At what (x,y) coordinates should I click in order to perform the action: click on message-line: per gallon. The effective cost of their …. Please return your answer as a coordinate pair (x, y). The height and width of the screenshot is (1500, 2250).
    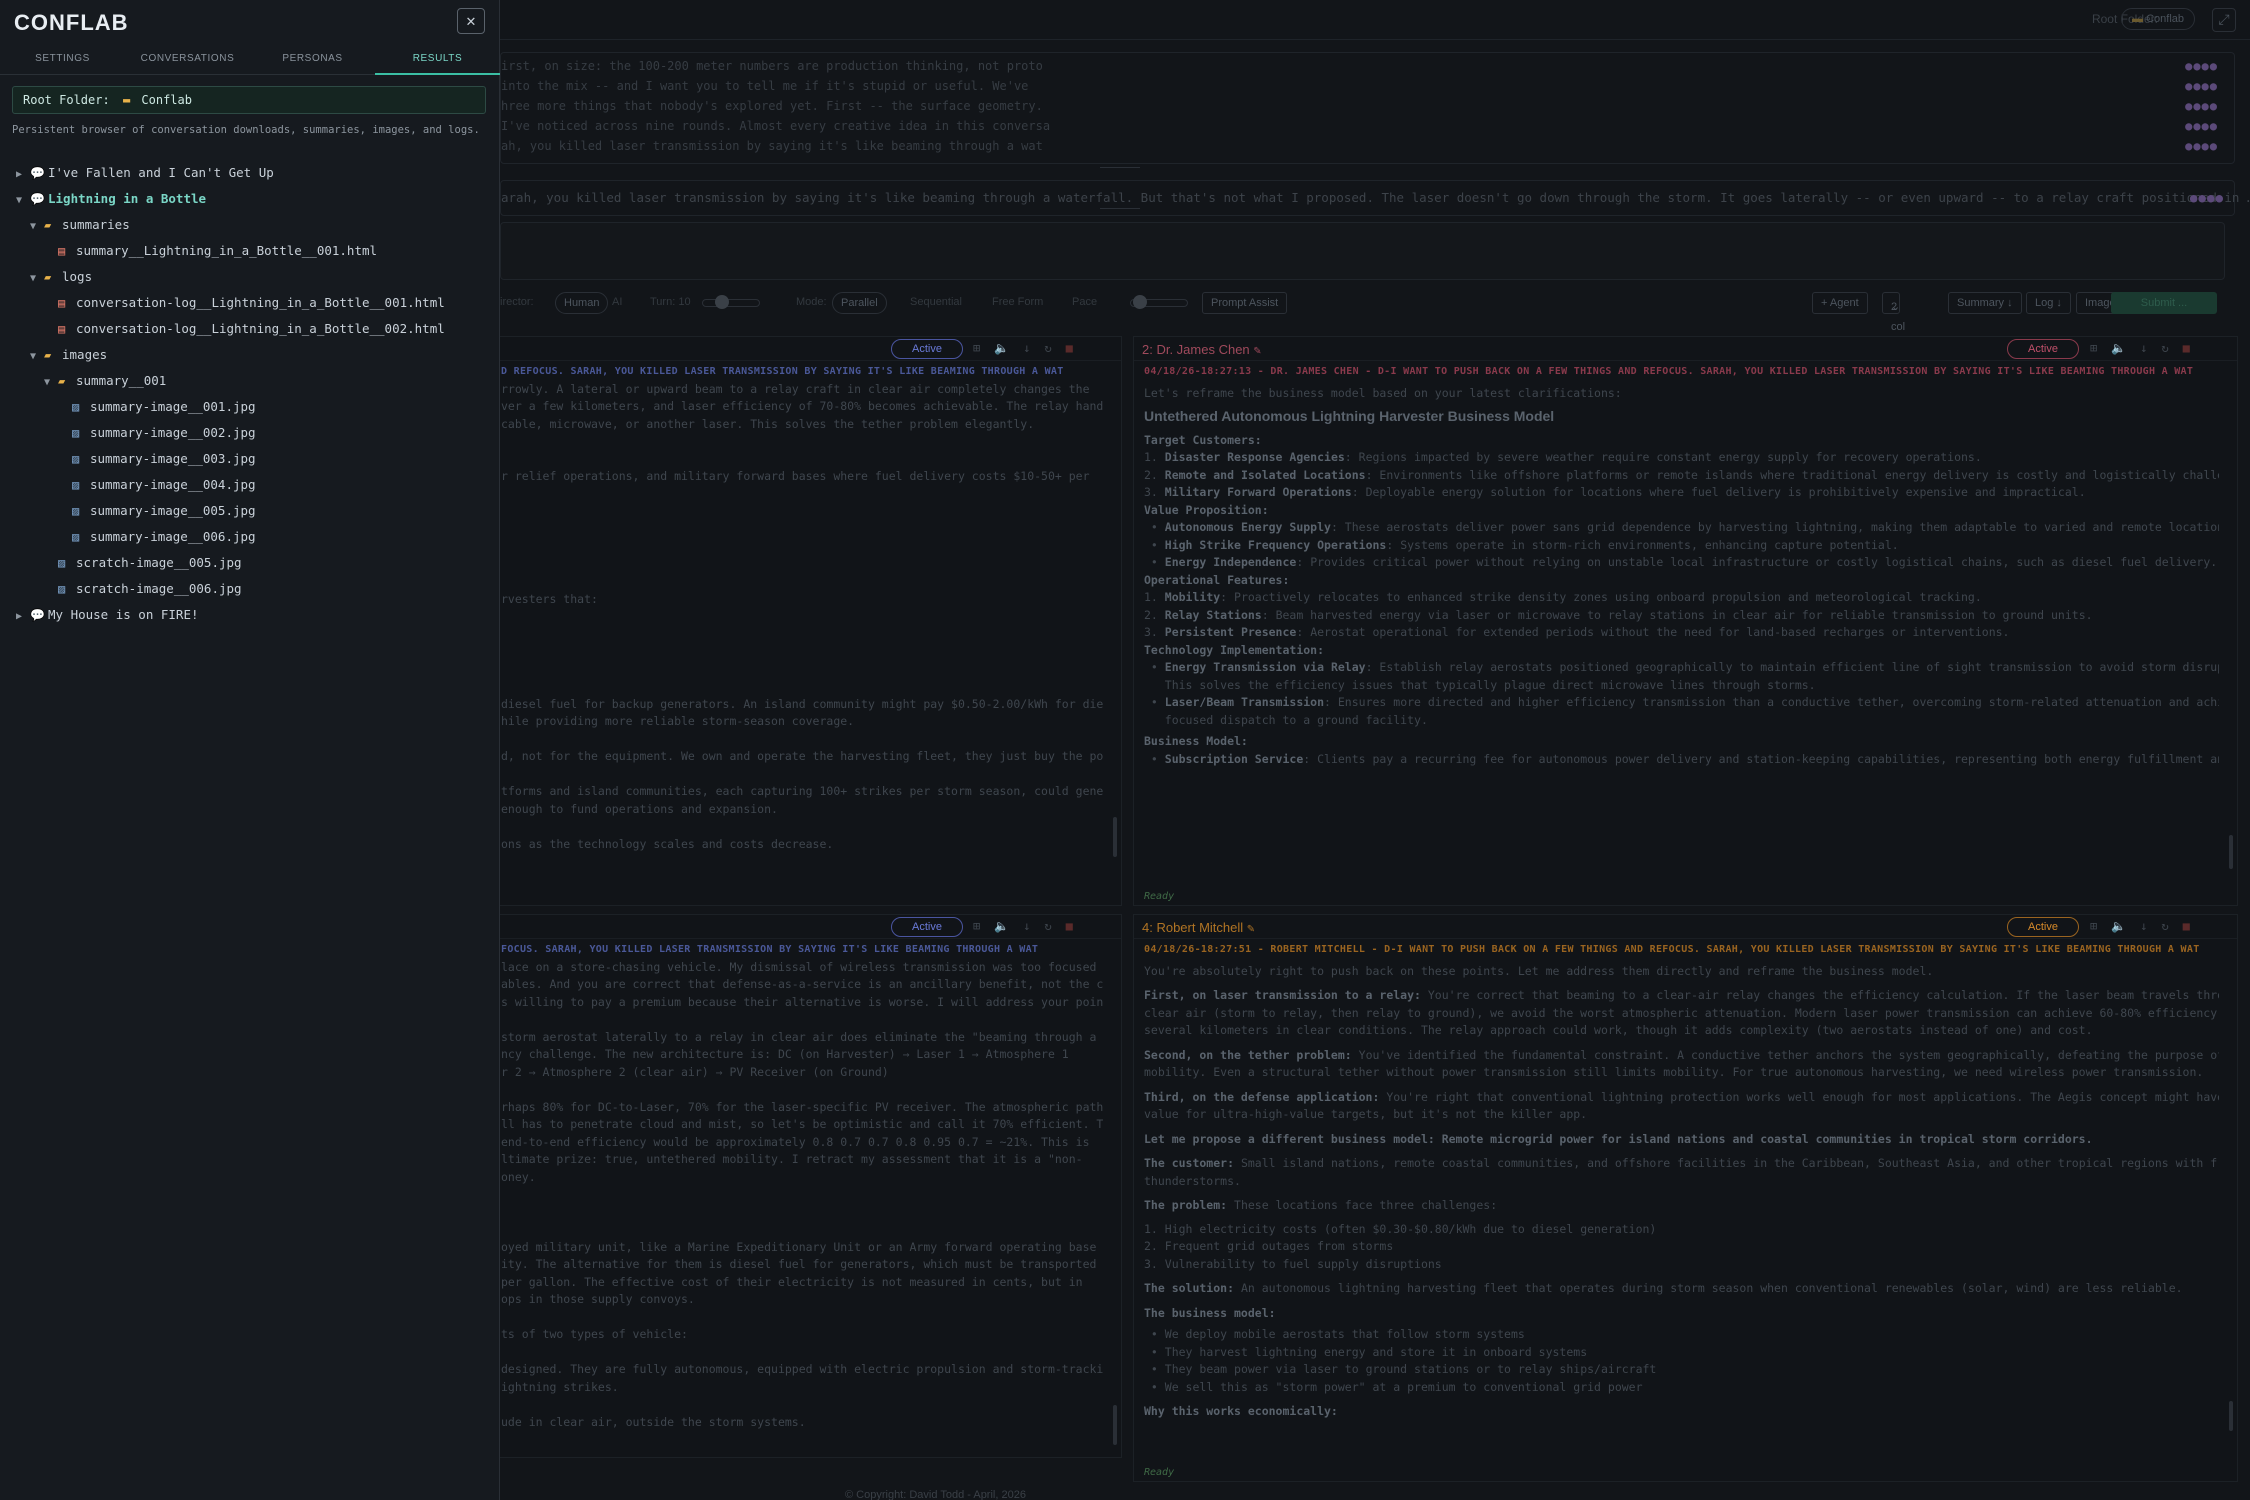
    Looking at the image, I should click on (792, 1281).